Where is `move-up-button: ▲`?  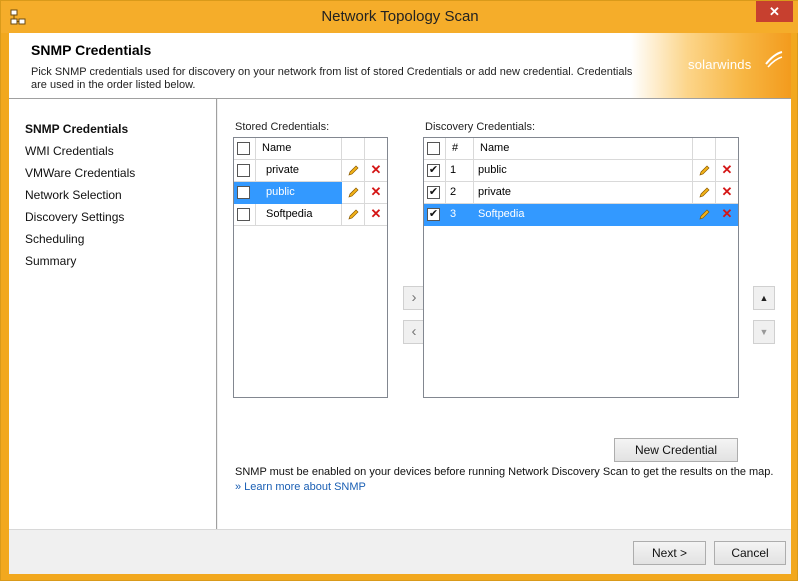 move-up-button: ▲ is located at coordinates (764, 298).